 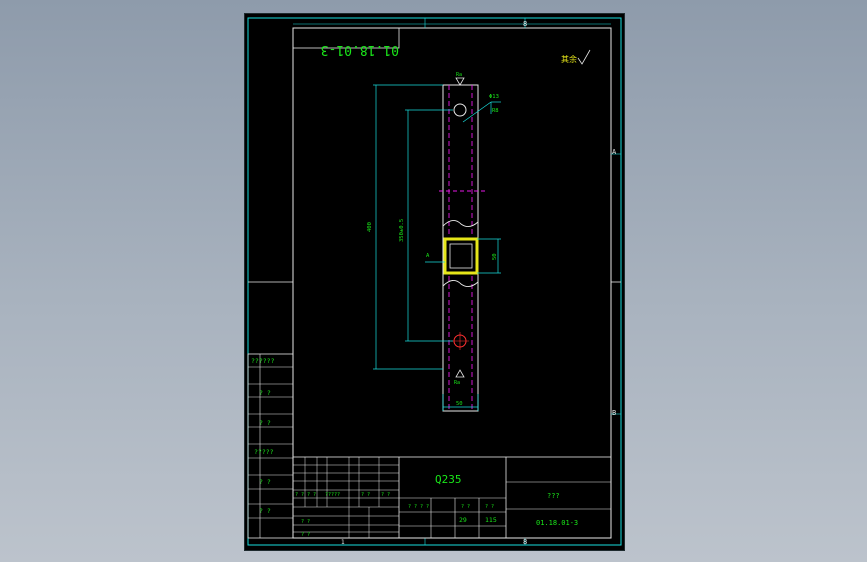 What do you see at coordinates (370, 227) in the screenshot?
I see `dim-overall-height: 400` at bounding box center [370, 227].